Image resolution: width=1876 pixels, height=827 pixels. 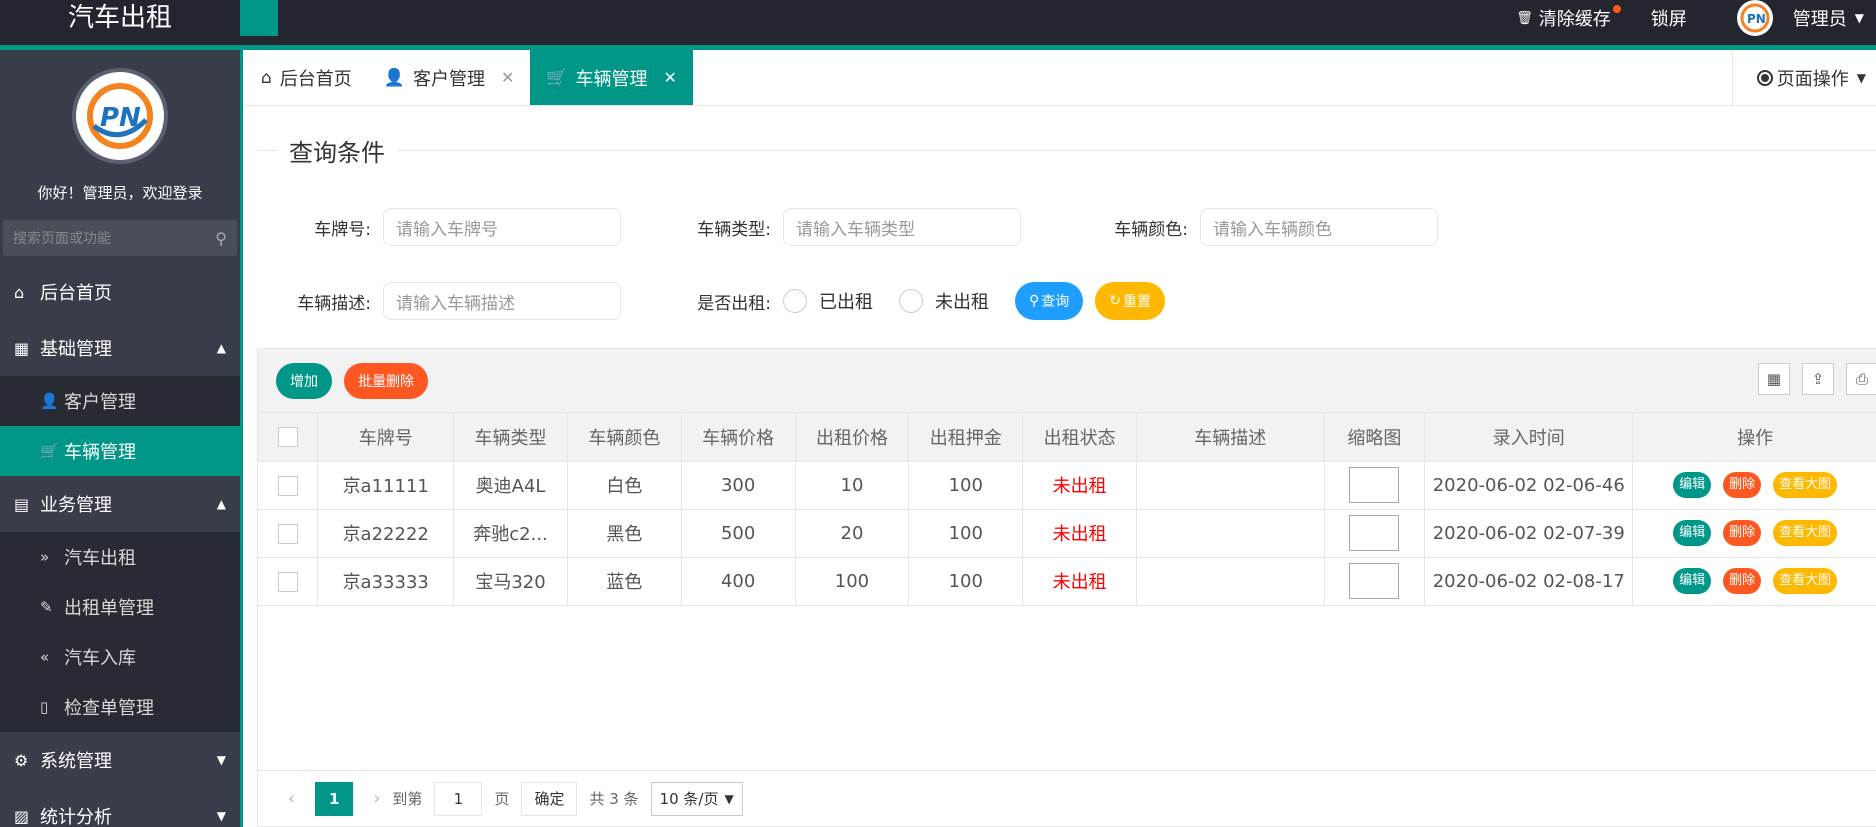 What do you see at coordinates (288, 437) in the screenshot?
I see `select-all-checkbox` at bounding box center [288, 437].